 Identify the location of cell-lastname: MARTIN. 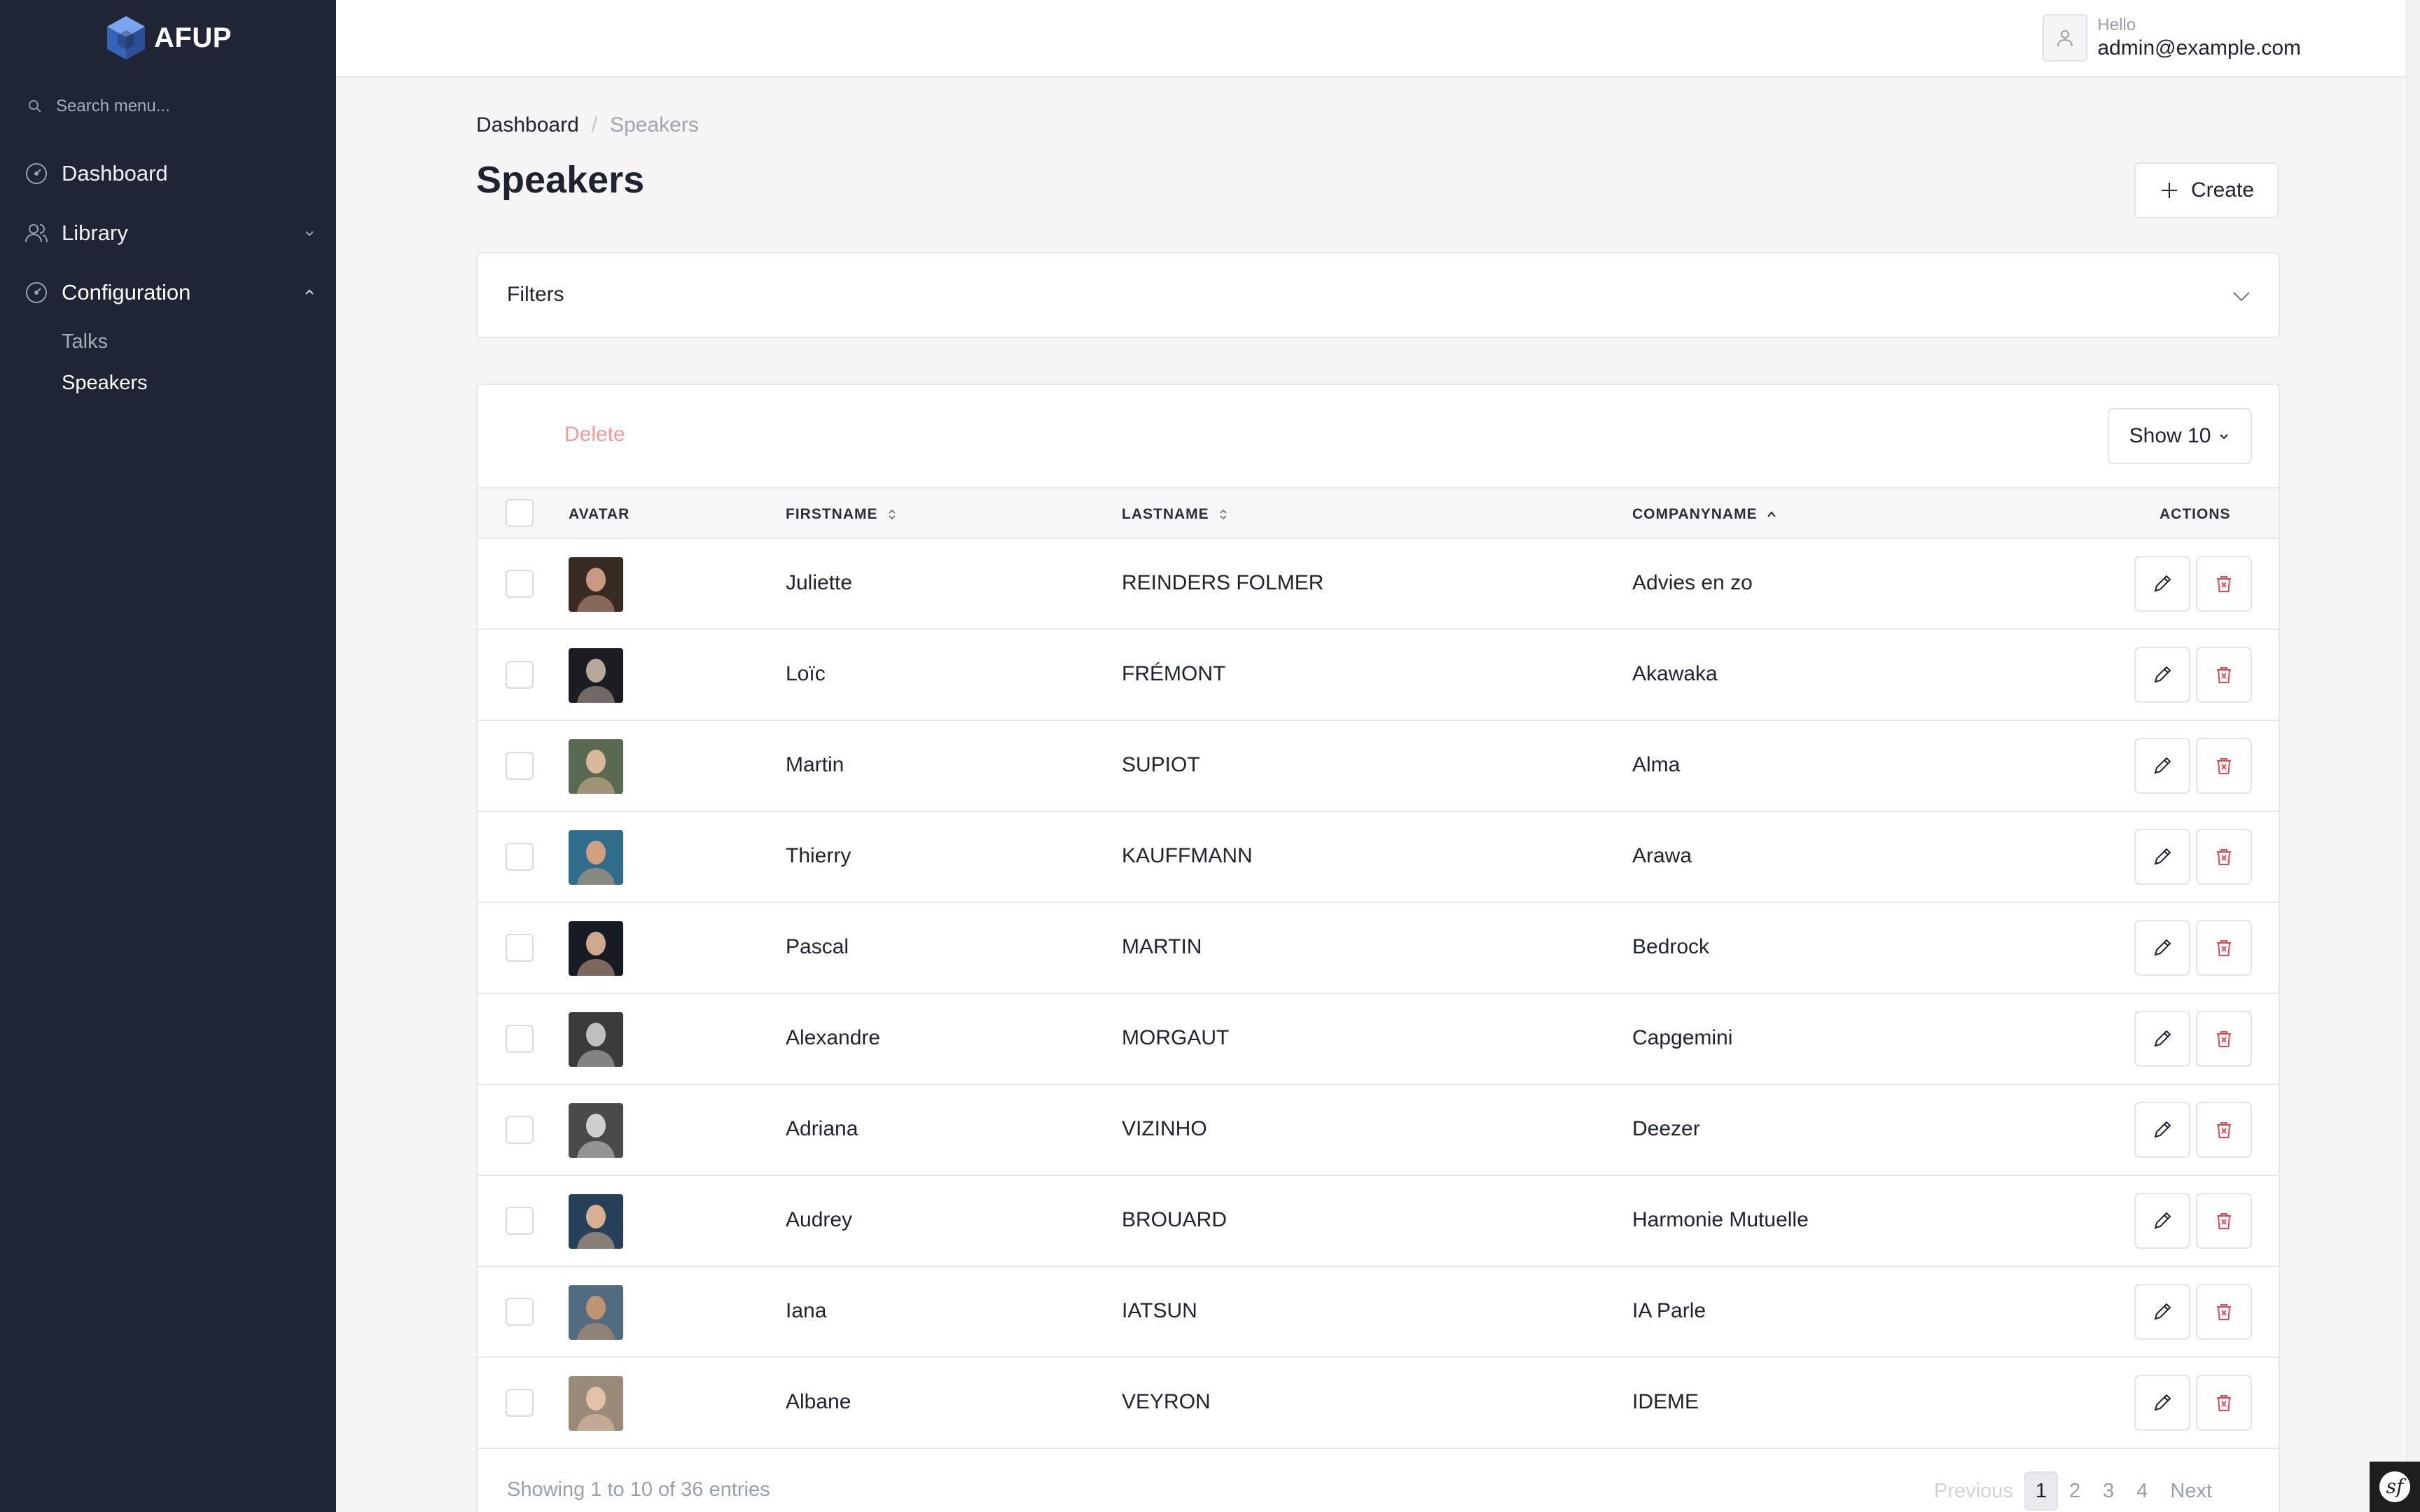
(1162, 946).